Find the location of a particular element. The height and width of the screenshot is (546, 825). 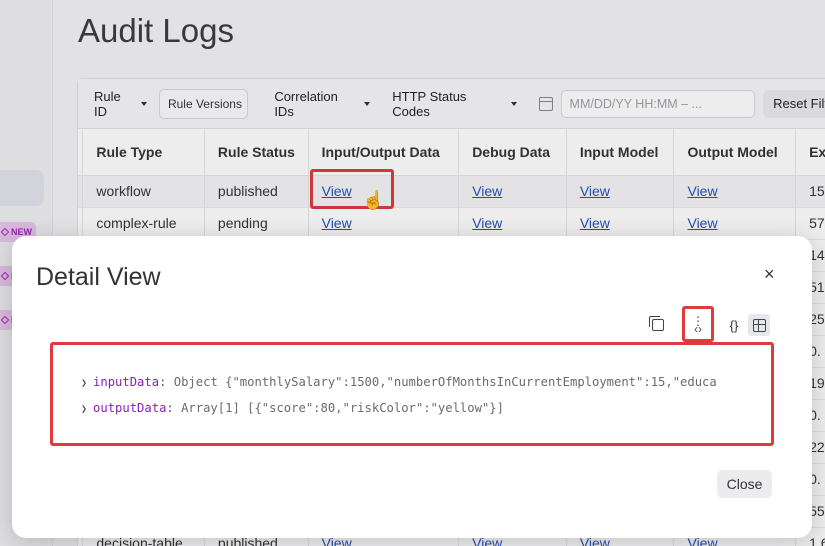

table-view-button is located at coordinates (759, 325).